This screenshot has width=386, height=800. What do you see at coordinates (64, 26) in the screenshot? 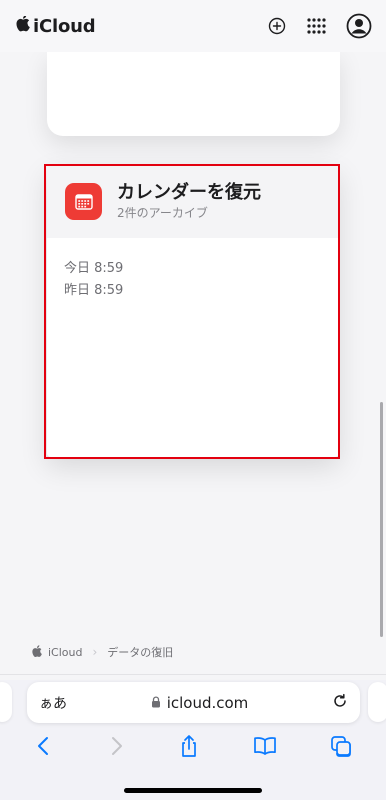
I see `brand-name: iCloud` at bounding box center [64, 26].